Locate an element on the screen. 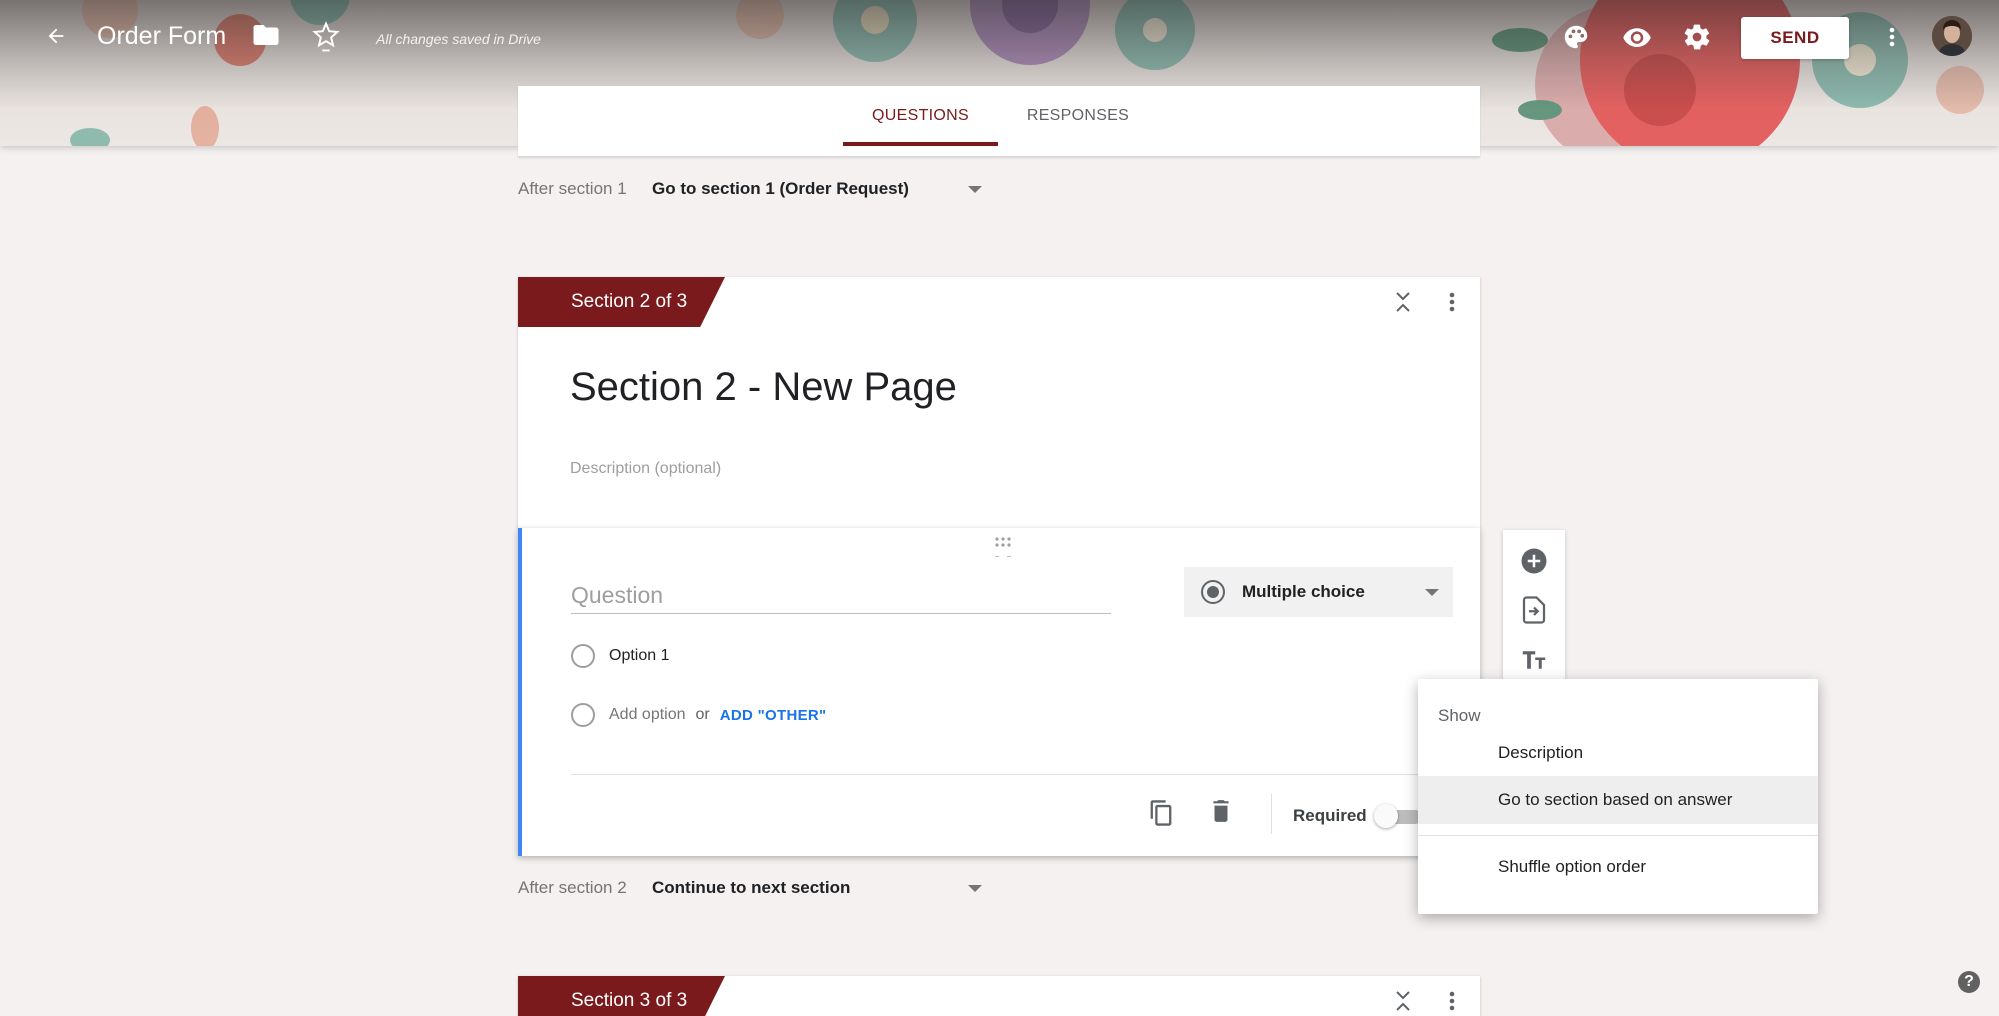  duplicate-button is located at coordinates (1161, 813).